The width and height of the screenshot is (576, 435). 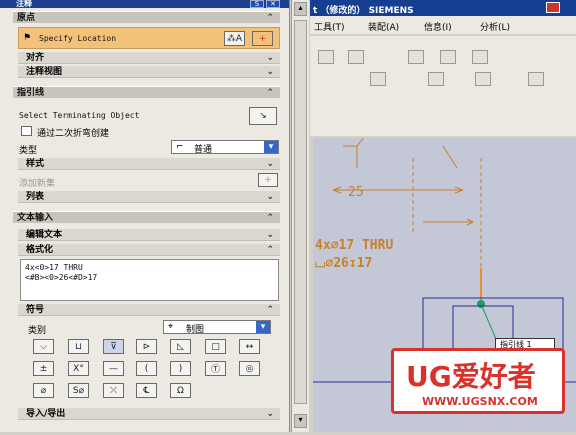 What do you see at coordinates (443, 8) in the screenshot?
I see `app-title-bar: t （修改的） SIEMENS` at bounding box center [443, 8].